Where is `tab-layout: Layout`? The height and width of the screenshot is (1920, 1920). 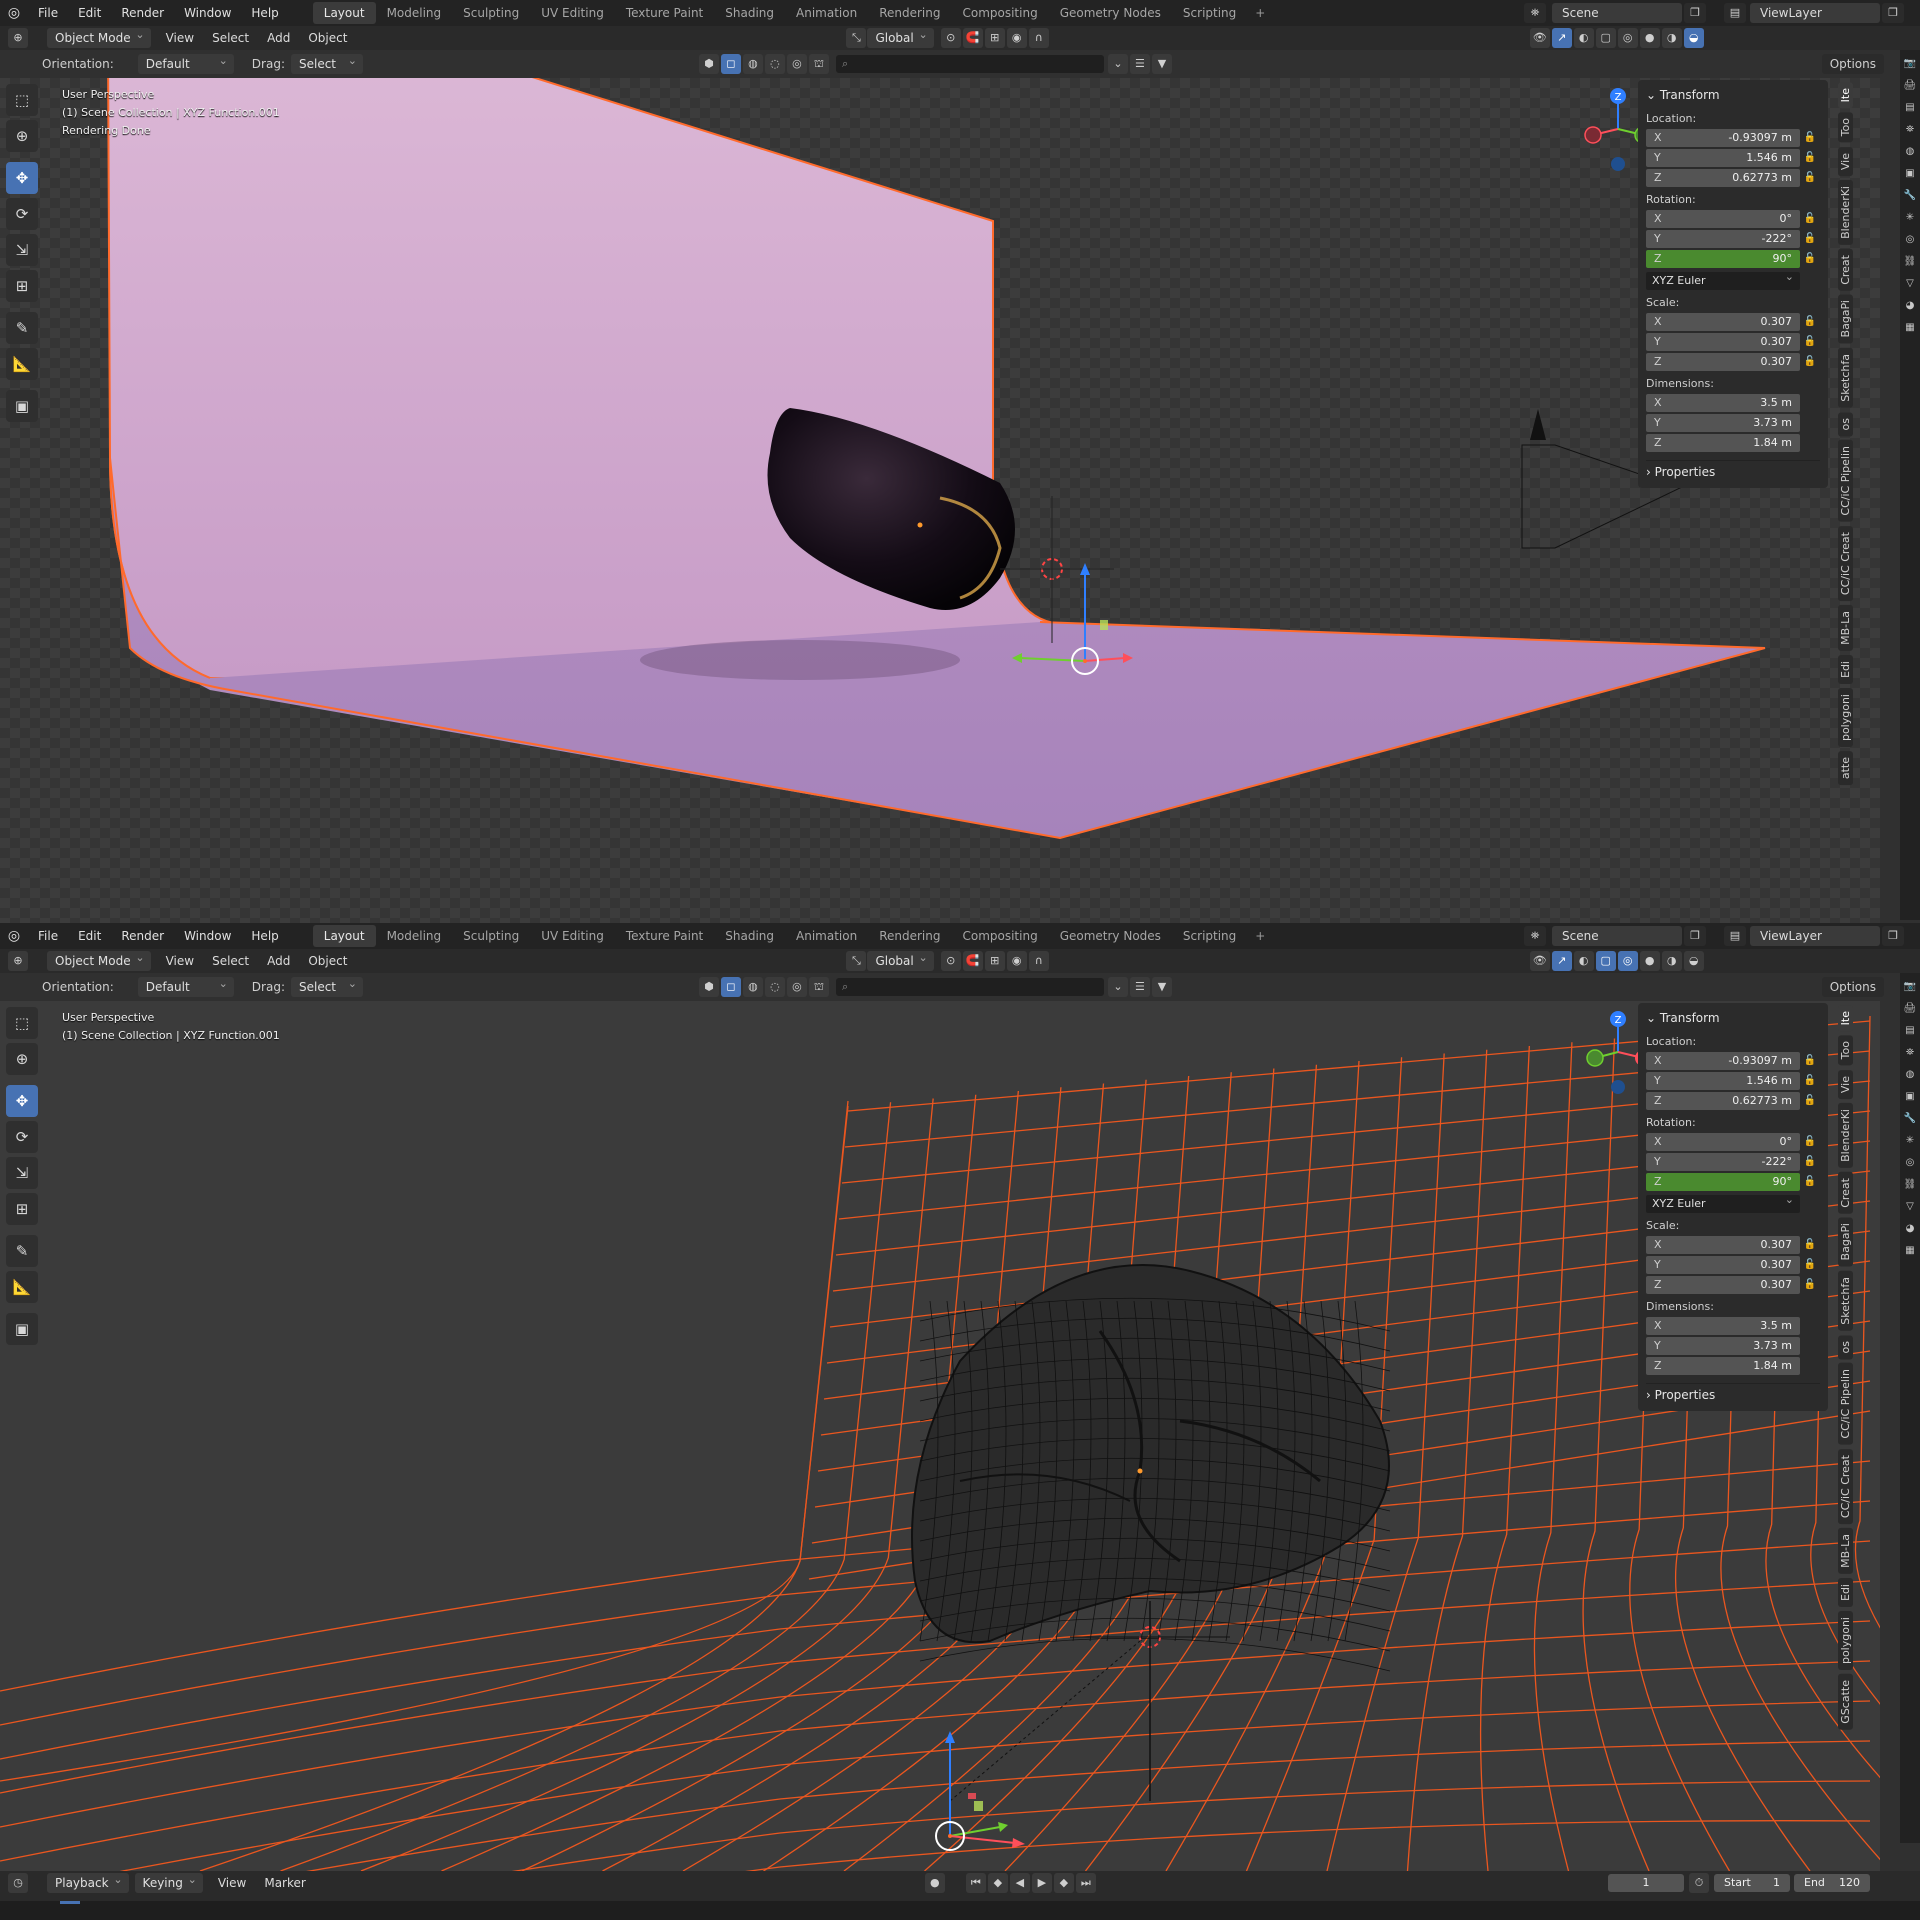
tab-layout: Layout is located at coordinates (344, 936).